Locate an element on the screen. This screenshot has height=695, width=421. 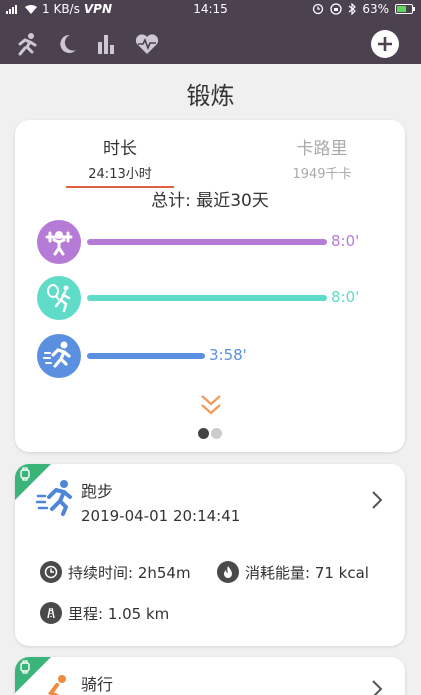
activity-date: 2019-04-01 20:14:41 is located at coordinates (161, 516).